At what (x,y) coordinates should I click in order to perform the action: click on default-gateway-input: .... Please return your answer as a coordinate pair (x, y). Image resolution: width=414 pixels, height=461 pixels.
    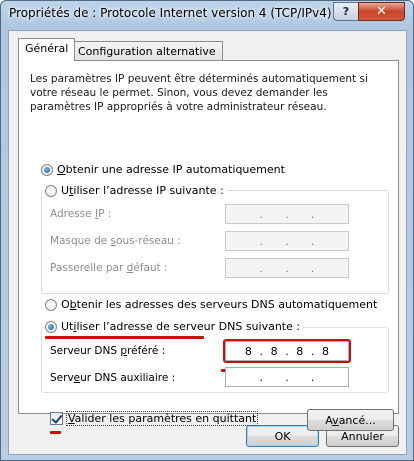
    Looking at the image, I should click on (287, 268).